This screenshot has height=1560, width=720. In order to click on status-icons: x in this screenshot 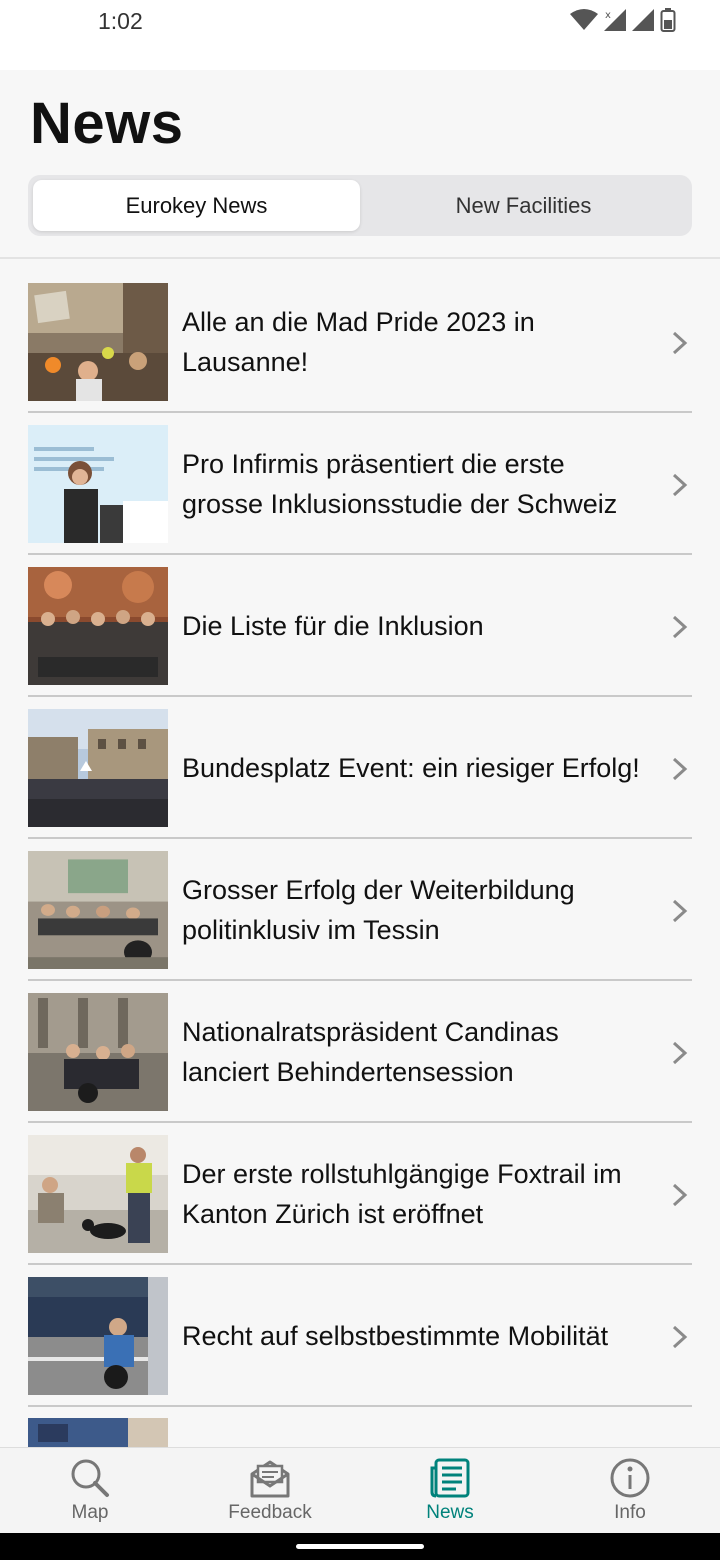, I will do `click(623, 20)`.